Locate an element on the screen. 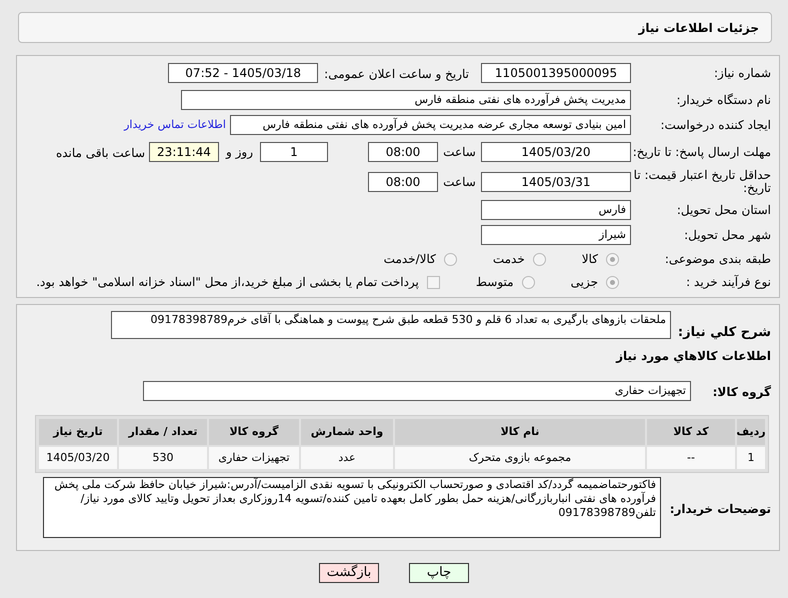 Image resolution: width=788 pixels, height=598 pixels. field-label: ایجاد کننده درخواست: is located at coordinates (715, 125).